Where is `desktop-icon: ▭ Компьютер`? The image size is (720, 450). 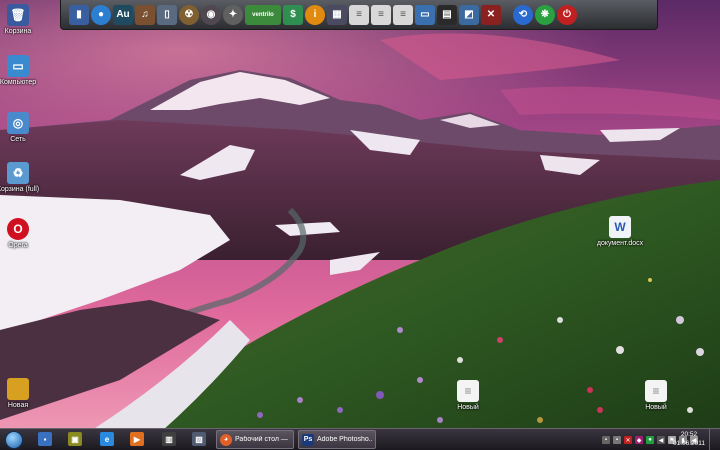 desktop-icon: ▭ Компьютер is located at coordinates (19, 70).